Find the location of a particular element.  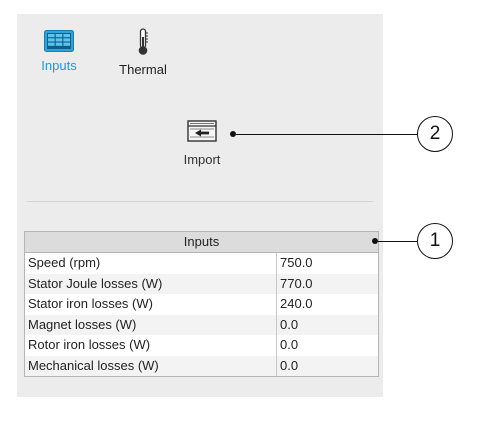

thermometer-icon is located at coordinates (143, 41).